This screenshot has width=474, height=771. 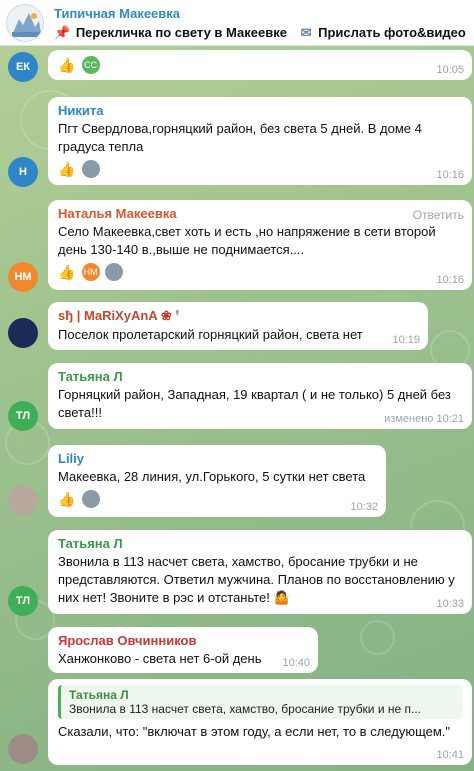 I want to click on sender-name: Liliy, so click(x=217, y=458).